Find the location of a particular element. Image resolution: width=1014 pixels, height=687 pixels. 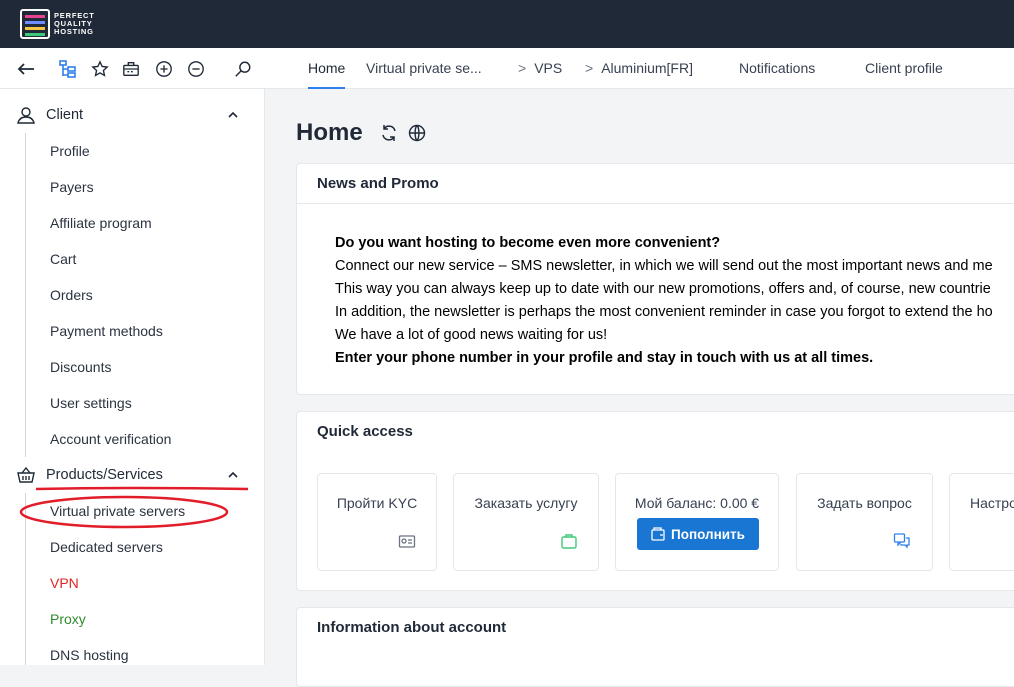

globe-icon is located at coordinates (417, 133).